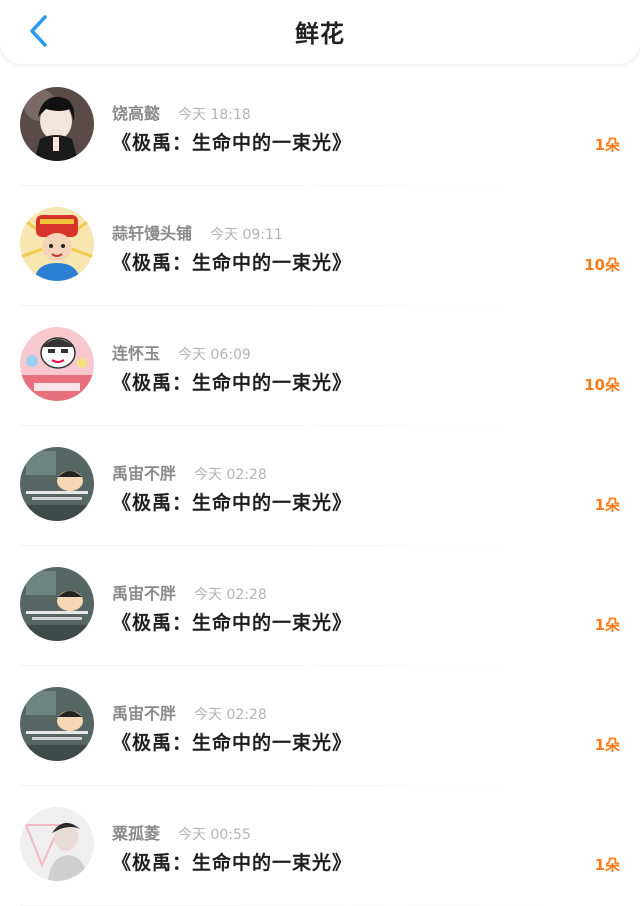 The width and height of the screenshot is (640, 906). What do you see at coordinates (136, 112) in the screenshot?
I see `username: 饶高懿` at bounding box center [136, 112].